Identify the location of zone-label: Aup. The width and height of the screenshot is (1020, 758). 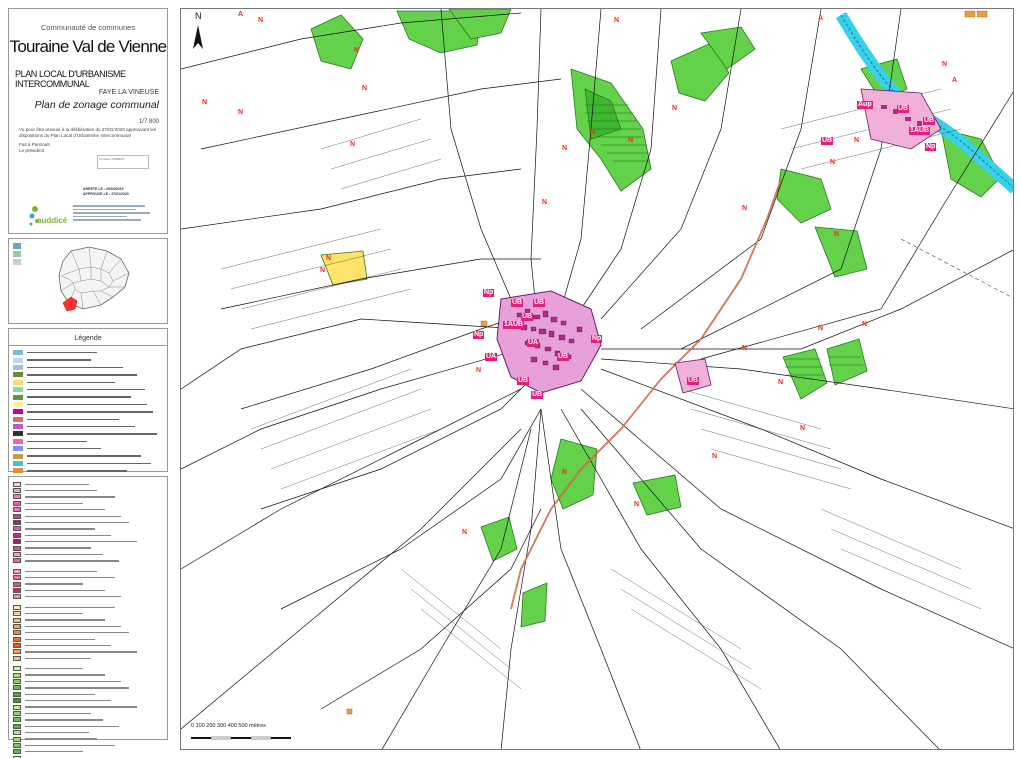
(865, 105).